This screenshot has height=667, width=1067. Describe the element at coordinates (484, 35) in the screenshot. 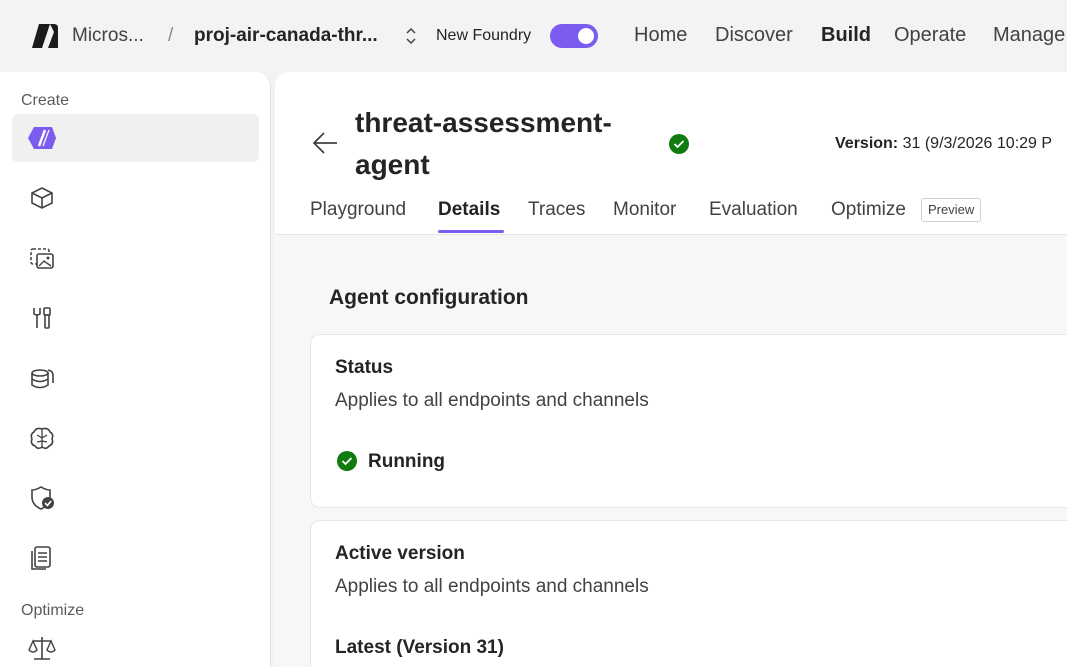

I see `new-foundry-label: New Foundry` at that location.